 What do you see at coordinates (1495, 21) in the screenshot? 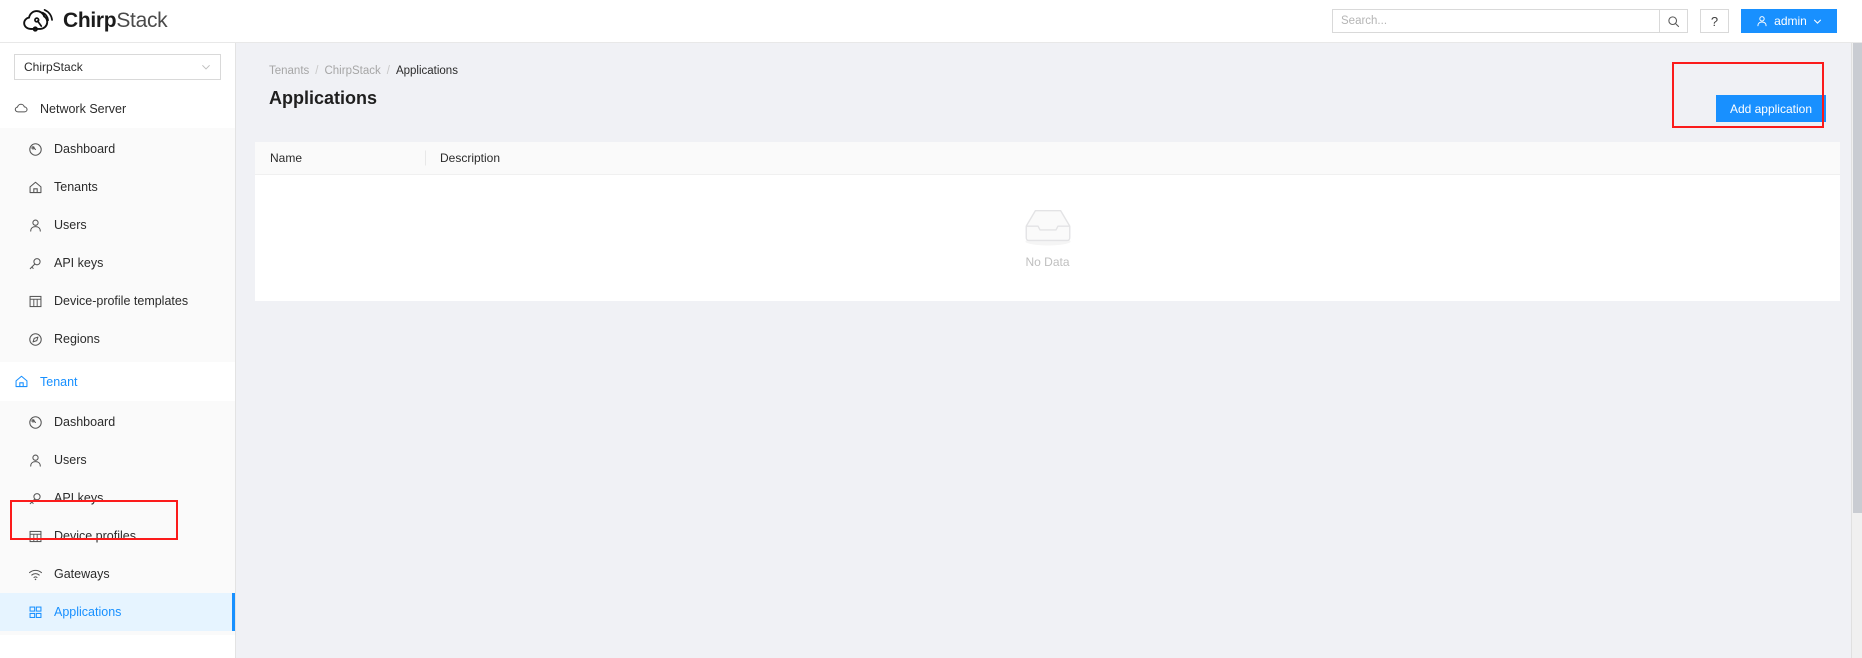
I see `search-input` at bounding box center [1495, 21].